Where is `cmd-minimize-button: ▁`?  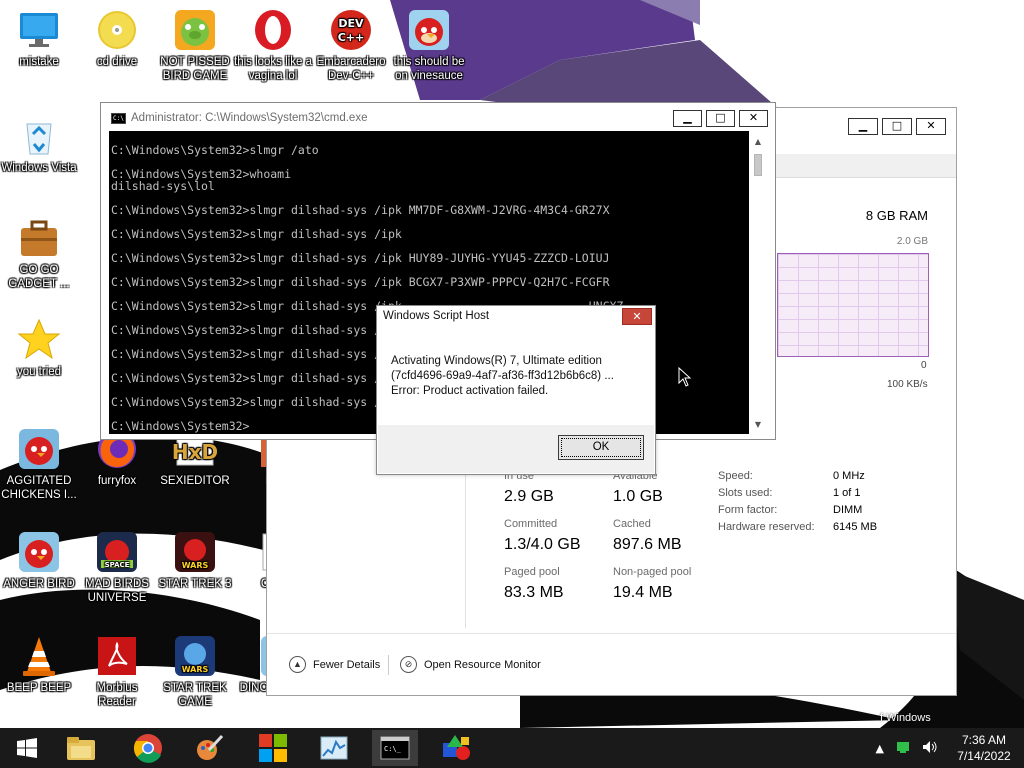
cmd-minimize-button: ▁ is located at coordinates (687, 118).